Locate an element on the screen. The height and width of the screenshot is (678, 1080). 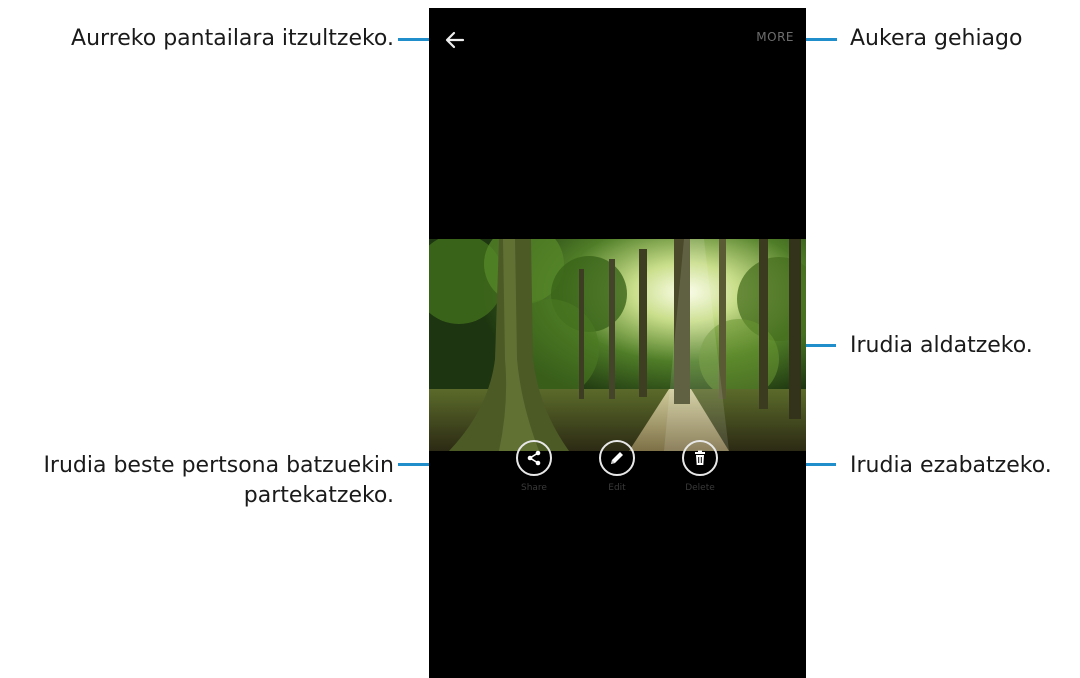
annotation-edit: Irudia aldatzeko. is located at coordinates (941, 345).